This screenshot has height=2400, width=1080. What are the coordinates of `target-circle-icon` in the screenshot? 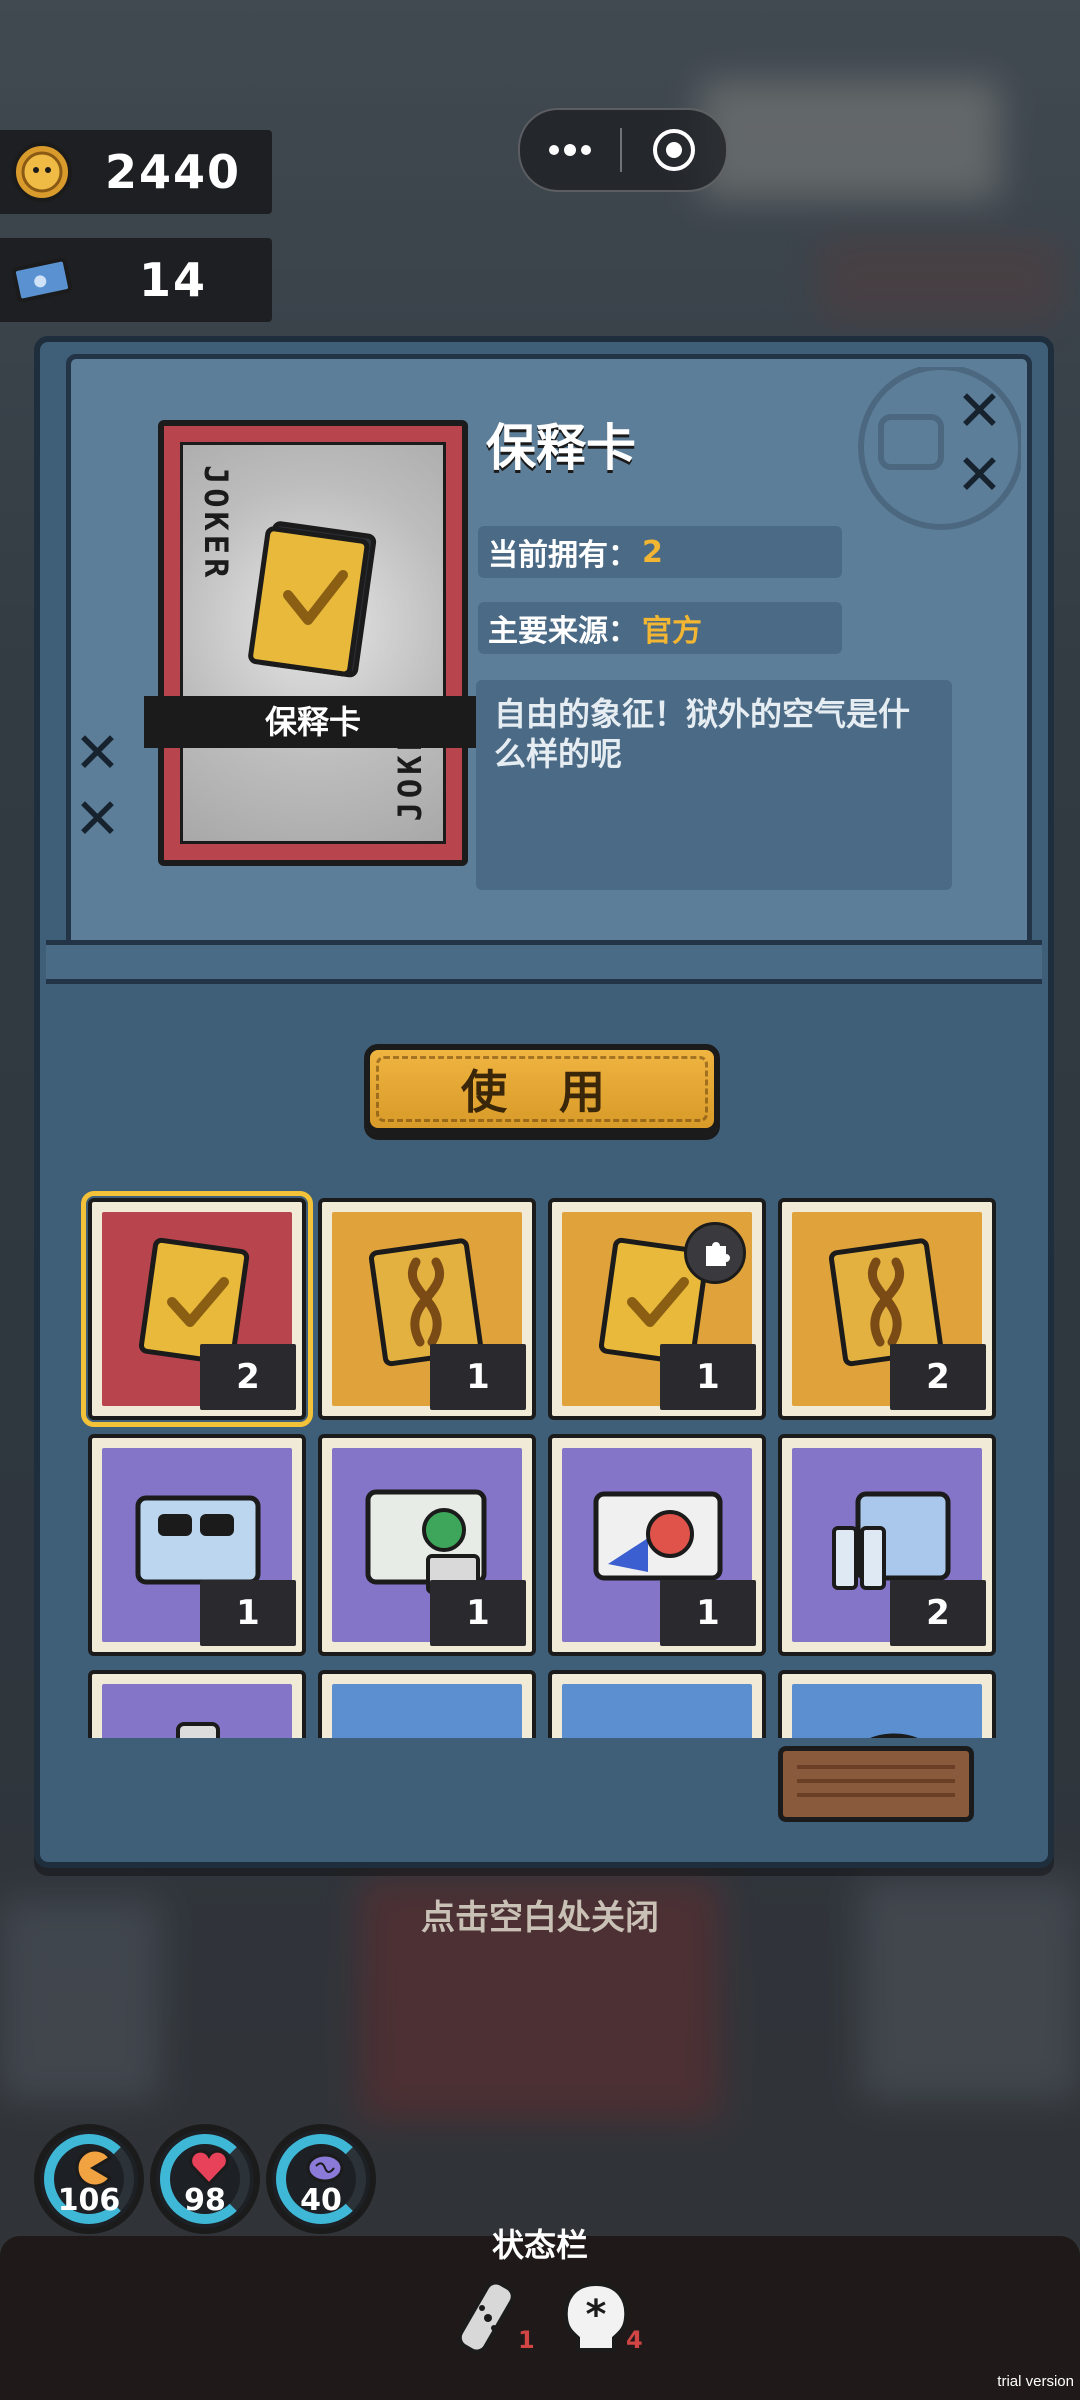 It's located at (674, 150).